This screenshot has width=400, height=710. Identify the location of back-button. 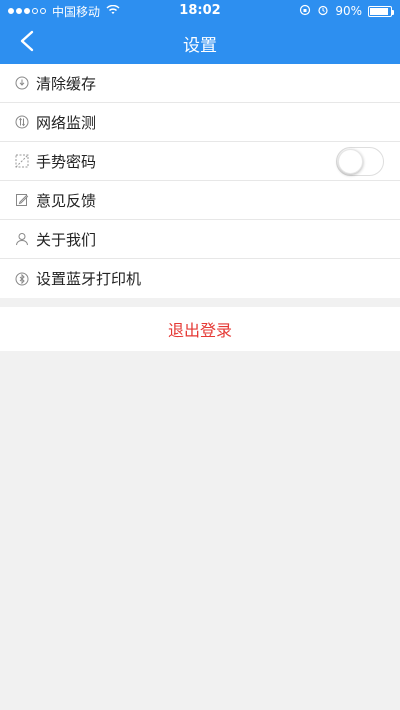
(27, 43).